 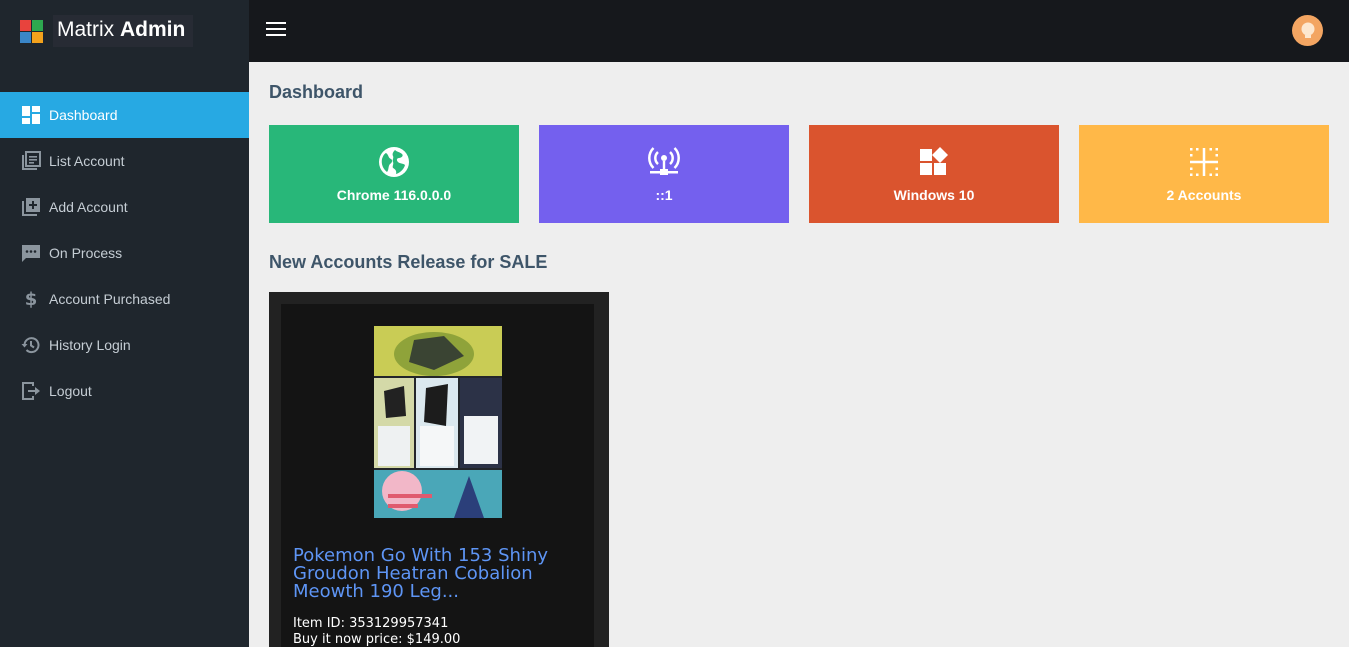 What do you see at coordinates (1204, 195) in the screenshot?
I see `stat-label: 2 Accounts` at bounding box center [1204, 195].